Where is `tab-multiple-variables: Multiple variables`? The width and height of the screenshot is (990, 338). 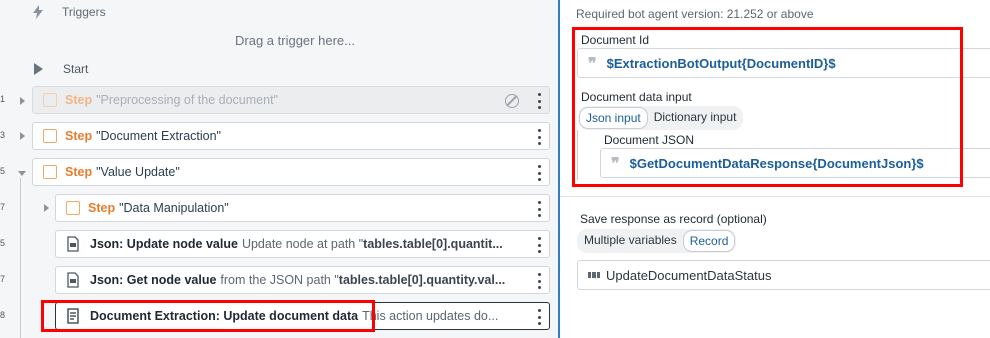
tab-multiple-variables: Multiple variables is located at coordinates (630, 241).